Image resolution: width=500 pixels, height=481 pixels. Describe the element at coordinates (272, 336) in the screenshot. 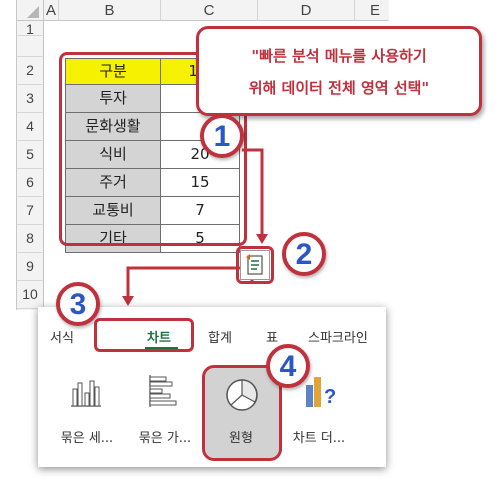

I see `tab-tables: 표` at that location.